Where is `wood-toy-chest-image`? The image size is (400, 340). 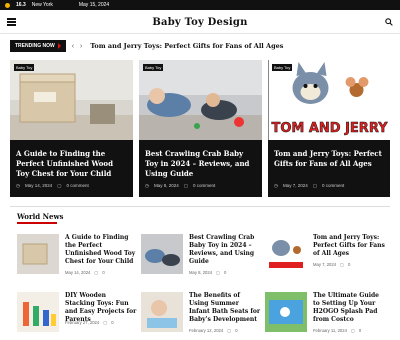
wood-toy-chest-image is located at coordinates (71, 100).